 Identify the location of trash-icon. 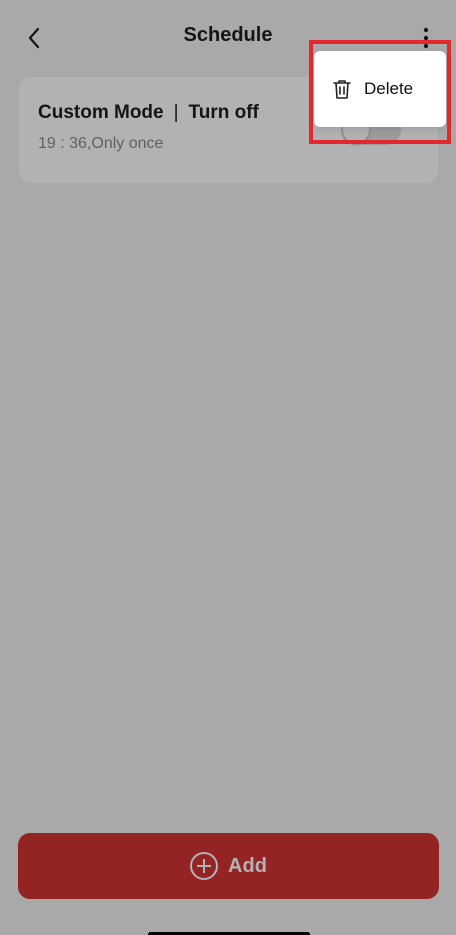
(342, 89).